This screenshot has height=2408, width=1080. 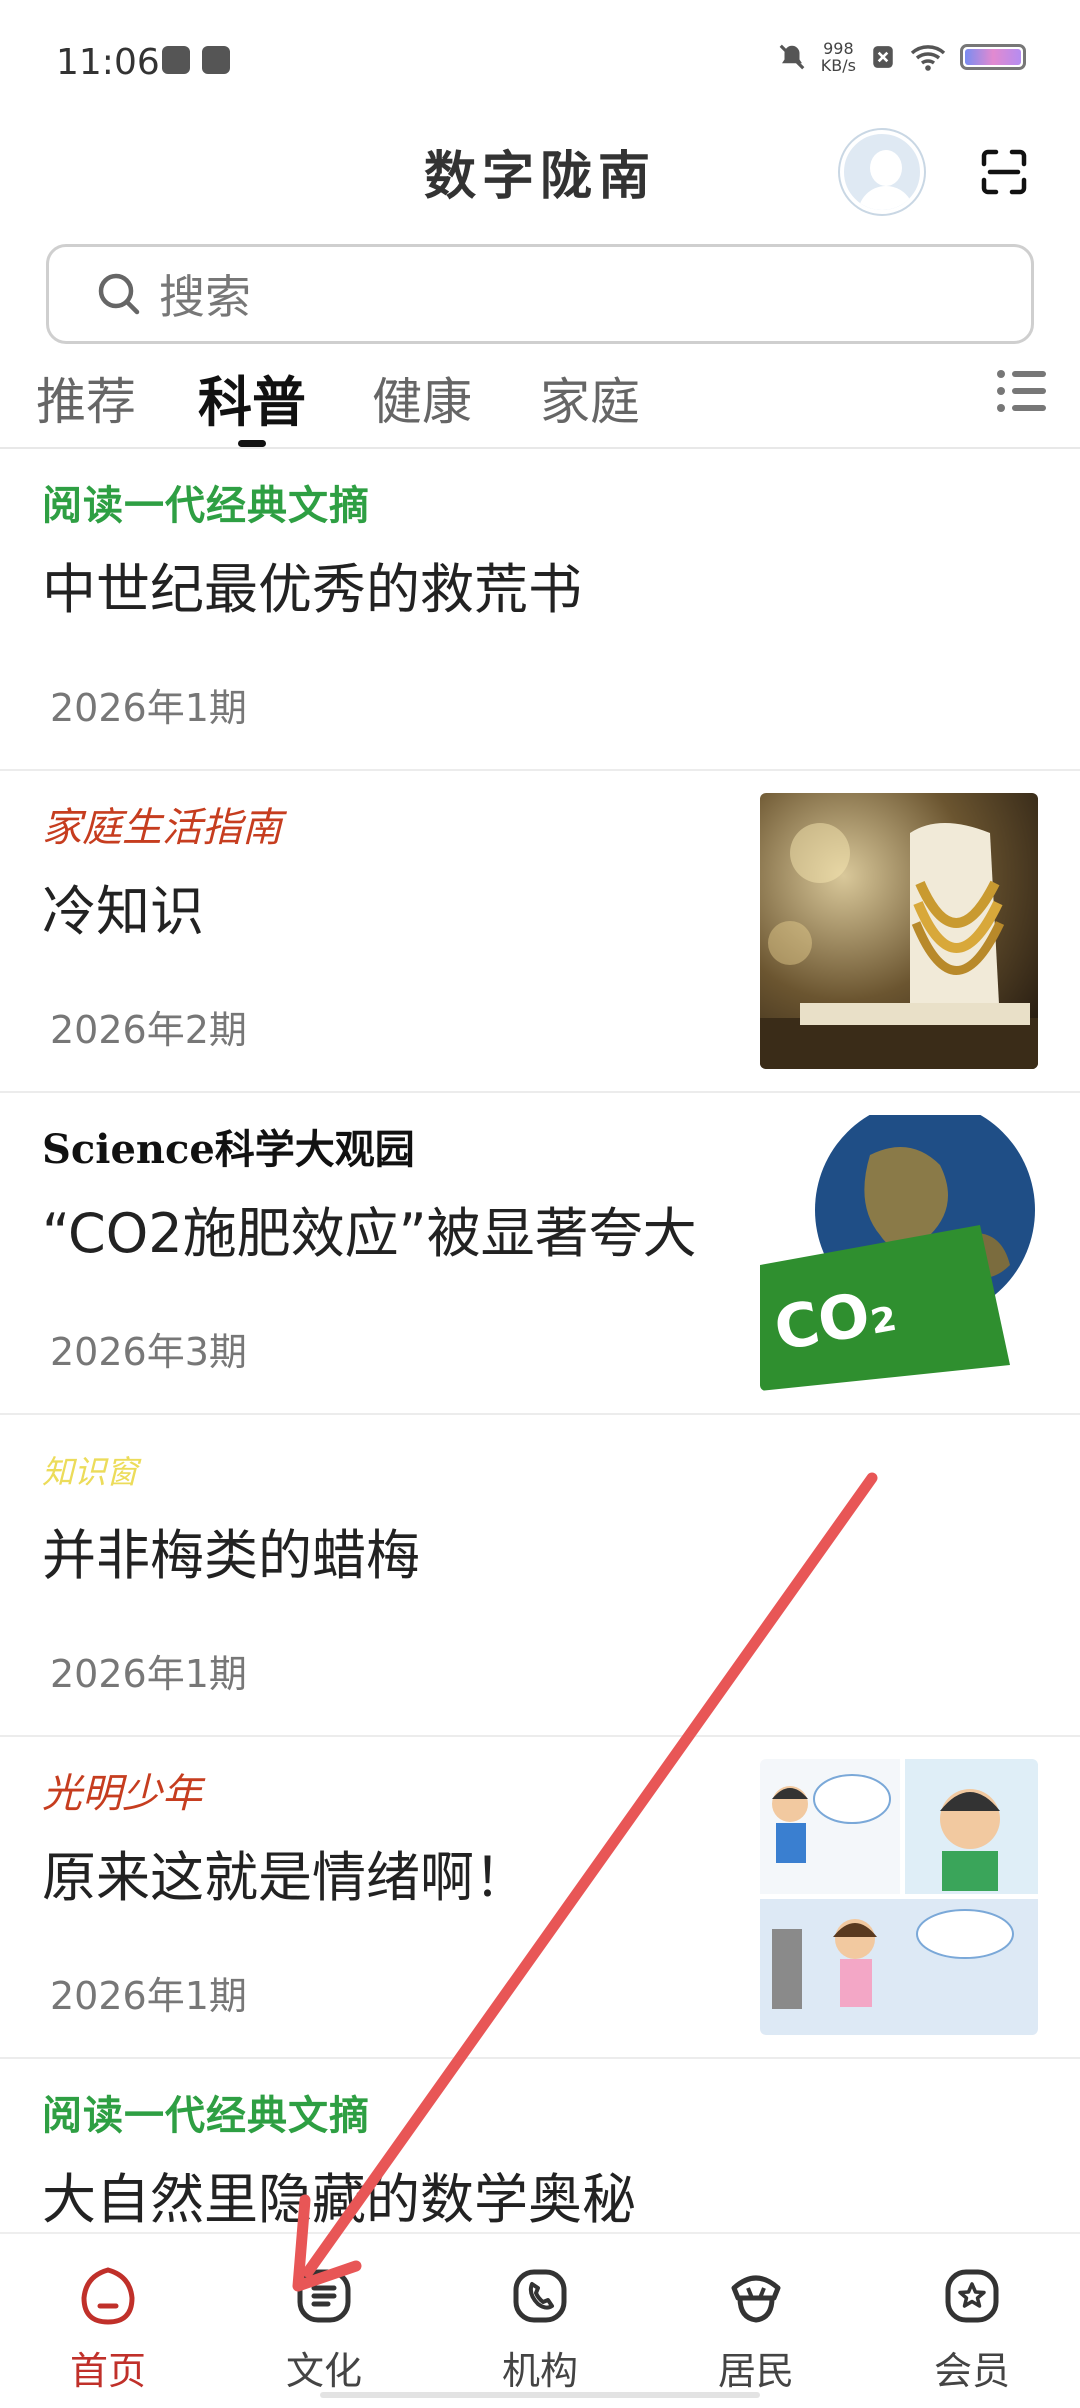 I want to click on article-title: 原来这就是情绪啊！, so click(x=285, y=1877).